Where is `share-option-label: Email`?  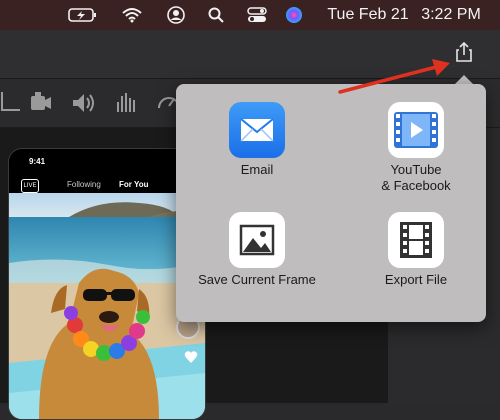
share-option-label: Email is located at coordinates (257, 169).